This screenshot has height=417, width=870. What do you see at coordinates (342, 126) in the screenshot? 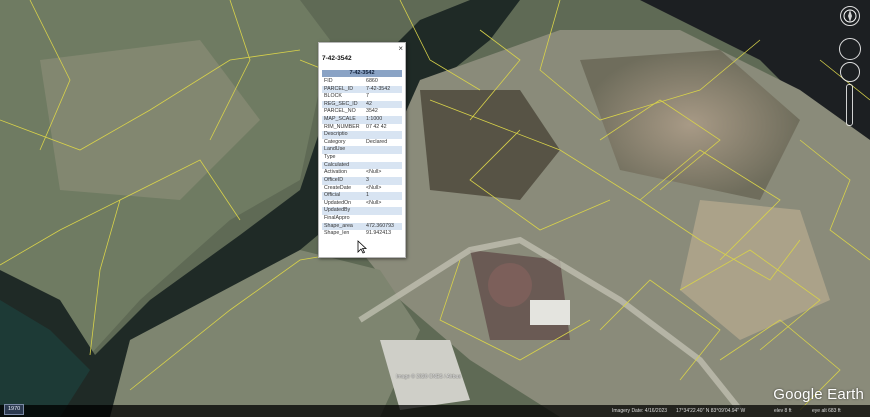
I see `attribute-key: RIM_NUMBER` at bounding box center [342, 126].